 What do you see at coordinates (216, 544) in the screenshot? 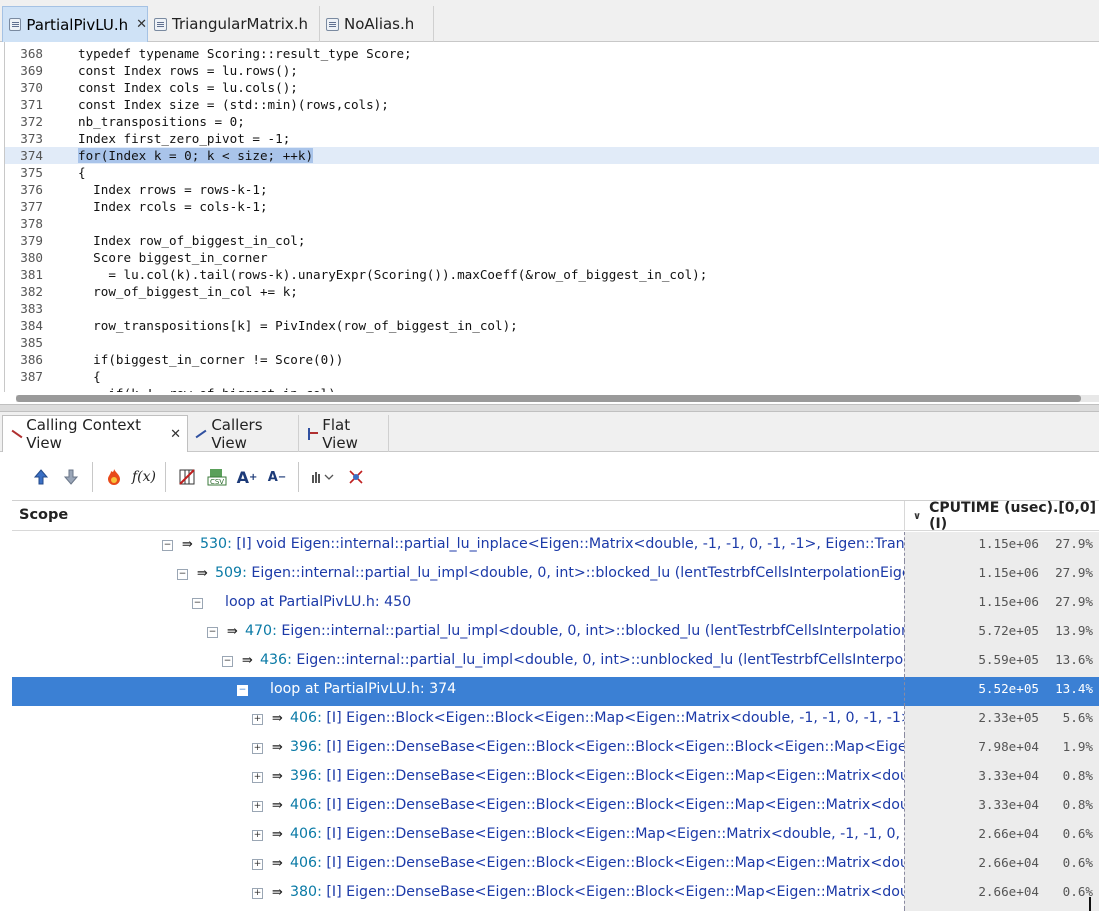
I see `call-line-number: 530:` at bounding box center [216, 544].